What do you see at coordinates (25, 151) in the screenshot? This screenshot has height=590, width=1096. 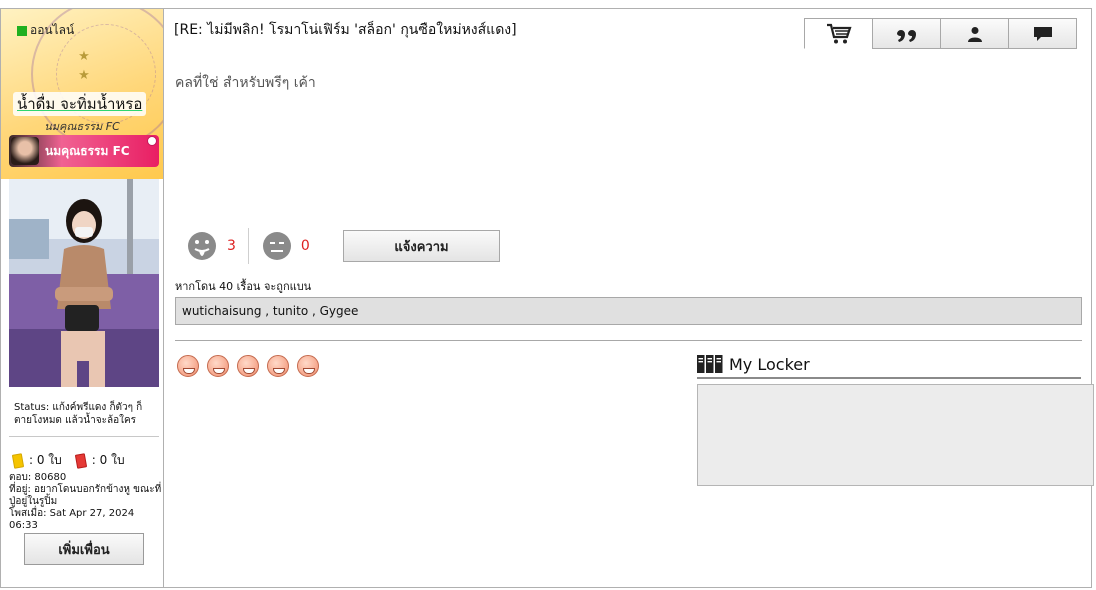 I see `club-avatar` at bounding box center [25, 151].